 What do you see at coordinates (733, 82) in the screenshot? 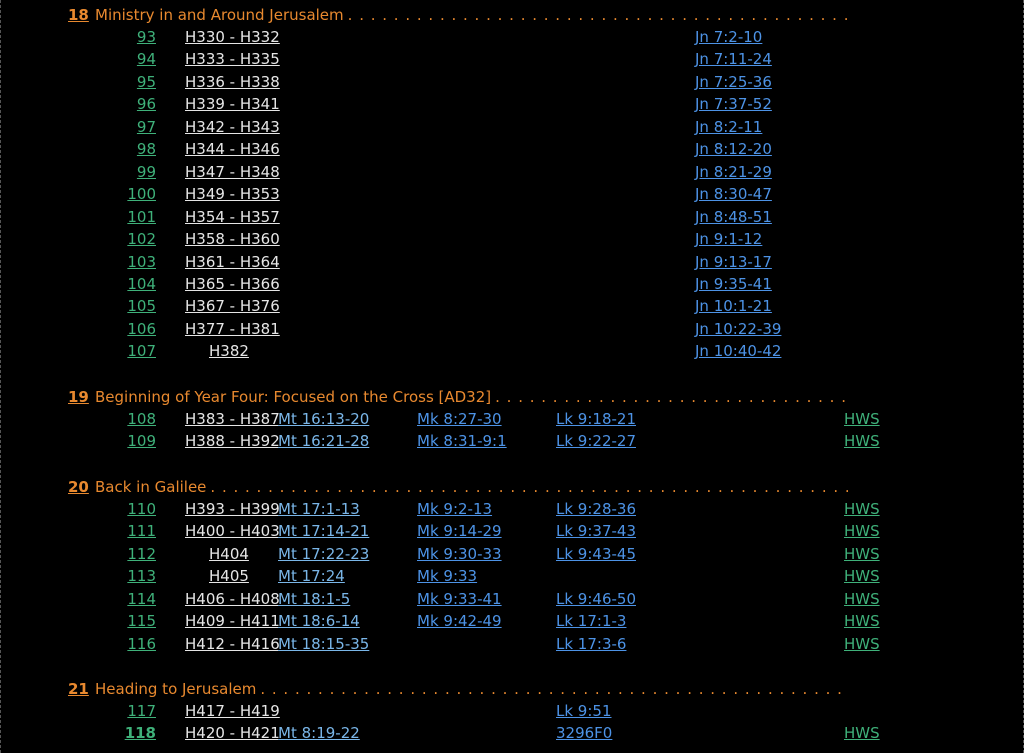
I see `john-ref-link: Jn 7:25-36` at bounding box center [733, 82].